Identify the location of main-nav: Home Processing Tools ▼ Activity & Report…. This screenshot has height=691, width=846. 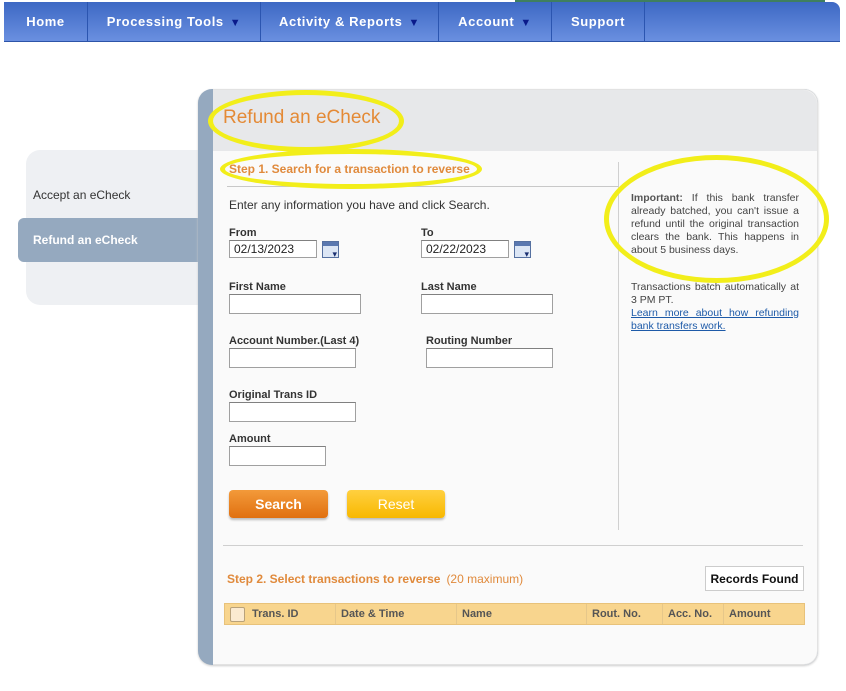
(422, 22).